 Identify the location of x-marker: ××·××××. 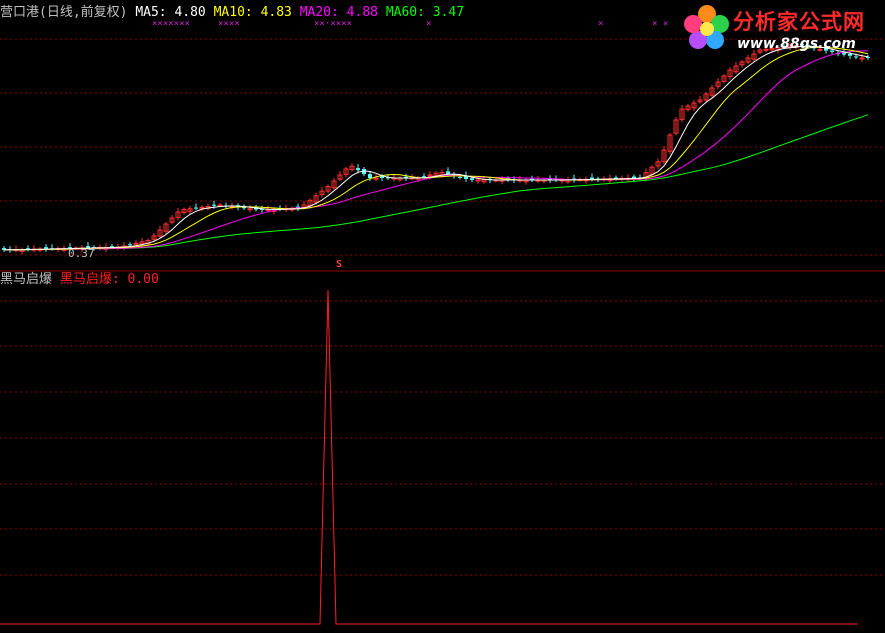
(333, 24).